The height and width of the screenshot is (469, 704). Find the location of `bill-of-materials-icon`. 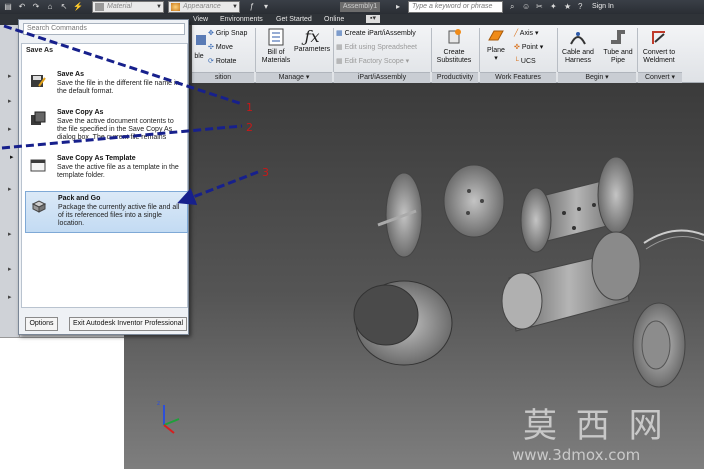

bill-of-materials-icon is located at coordinates (276, 37).